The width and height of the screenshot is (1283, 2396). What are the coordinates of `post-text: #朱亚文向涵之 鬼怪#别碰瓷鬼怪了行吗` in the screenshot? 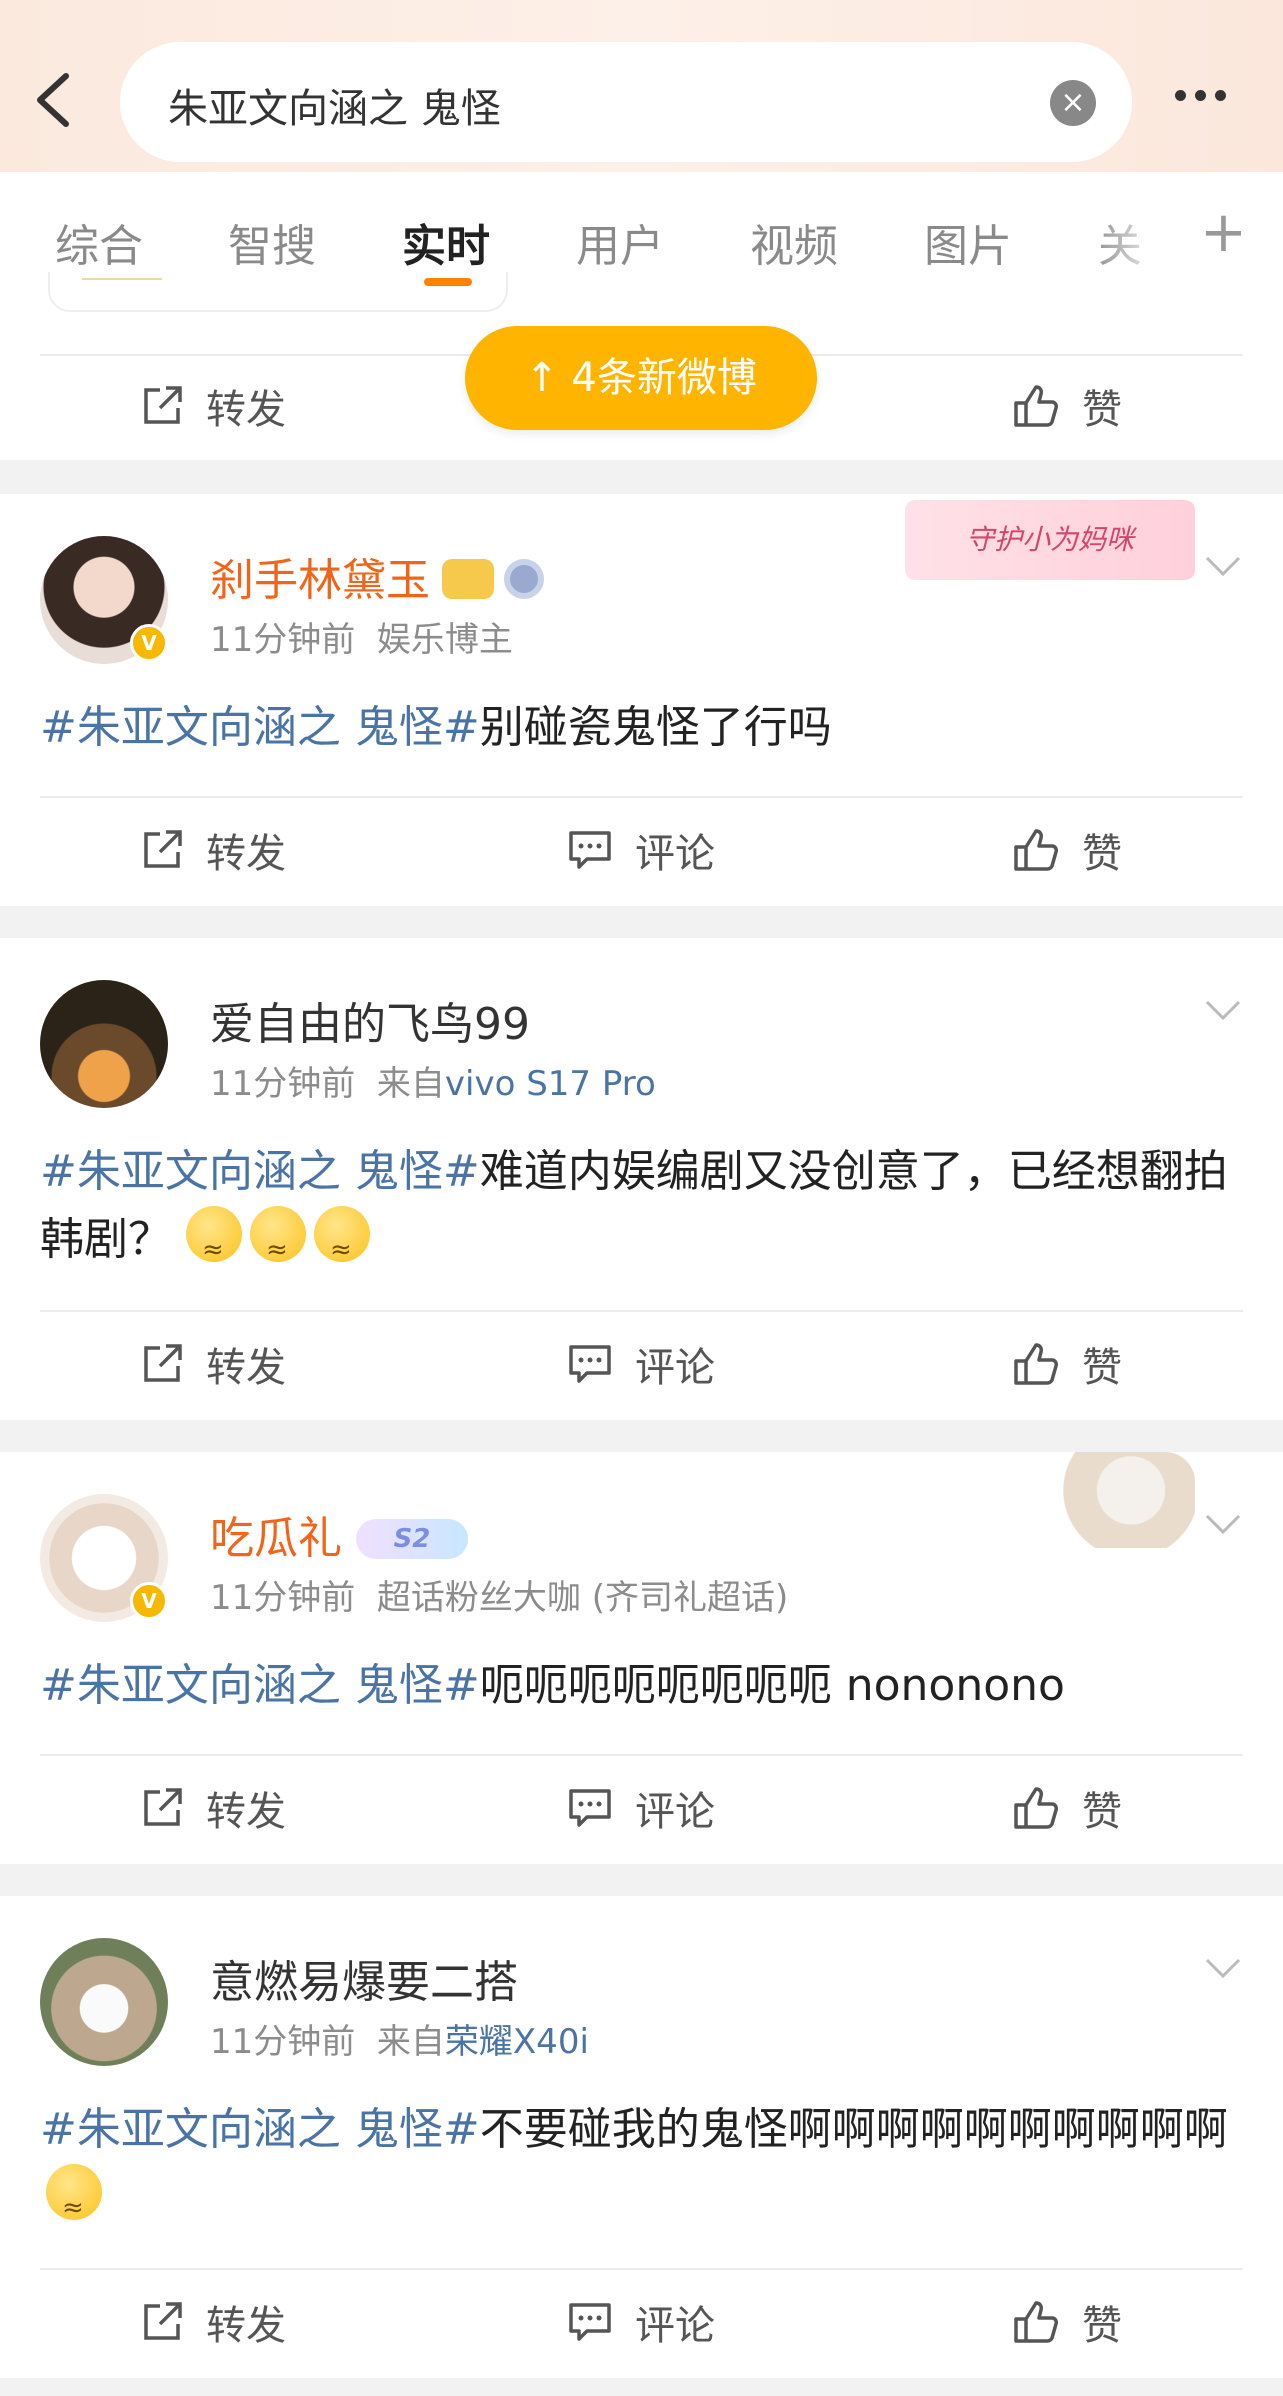 It's located at (436, 727).